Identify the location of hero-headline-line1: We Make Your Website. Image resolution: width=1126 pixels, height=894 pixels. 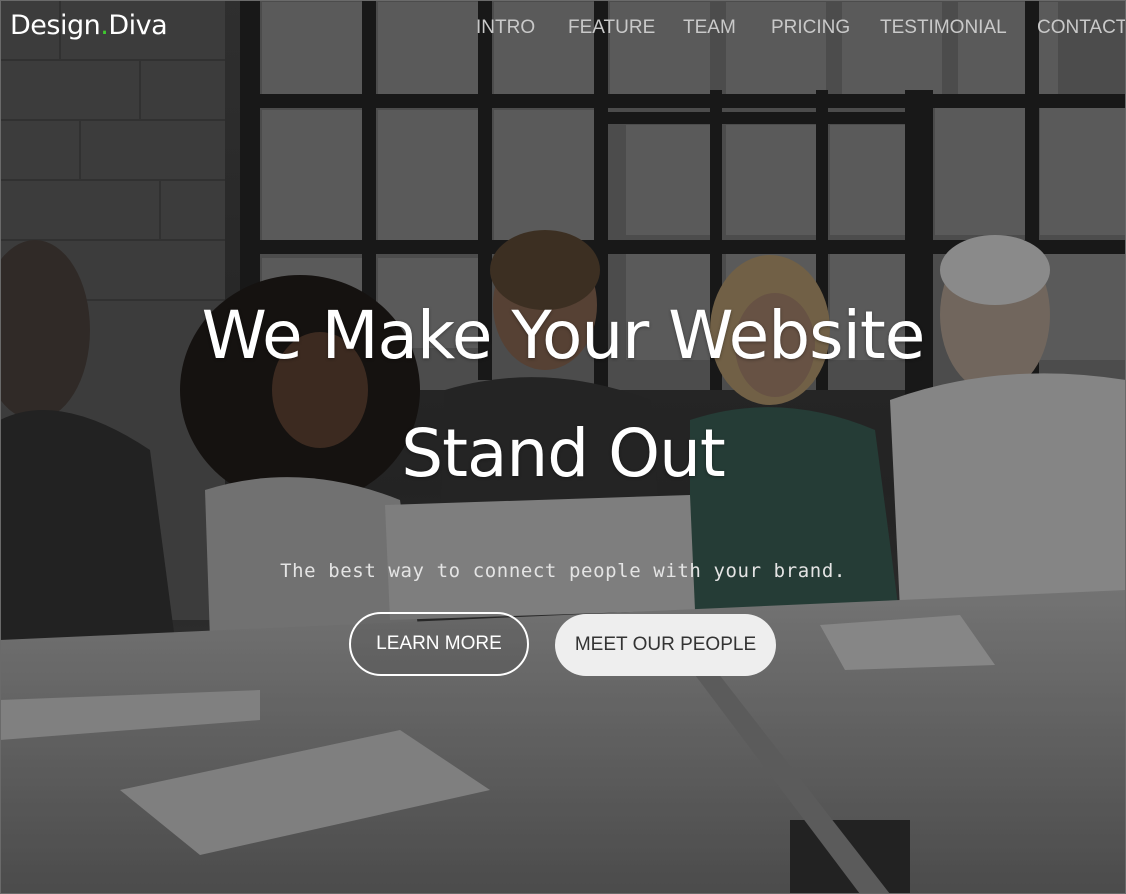
(563, 335).